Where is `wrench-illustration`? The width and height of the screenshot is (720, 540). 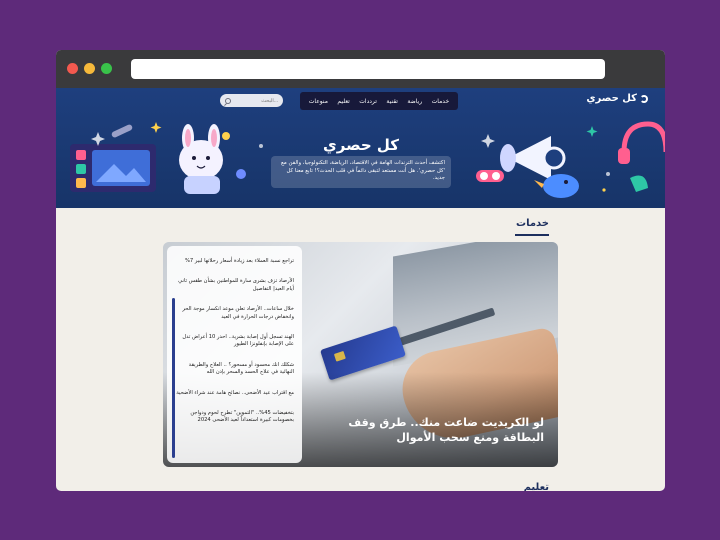 wrench-illustration is located at coordinates (122, 131).